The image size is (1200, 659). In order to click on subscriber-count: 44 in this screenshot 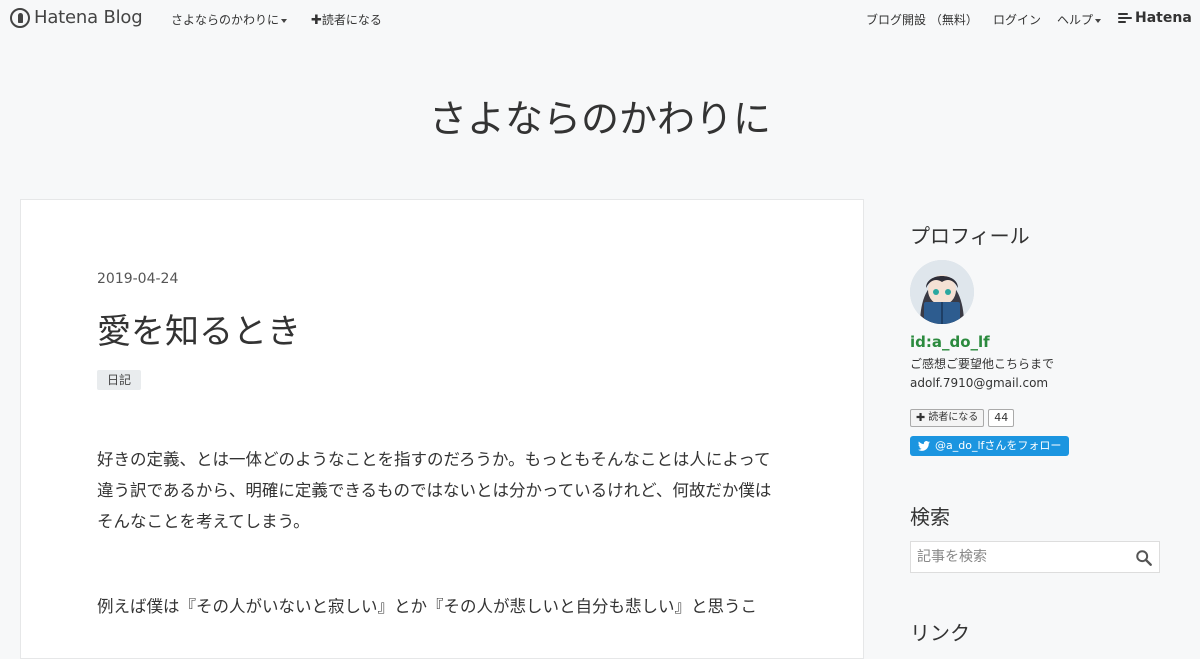, I will do `click(1001, 418)`.